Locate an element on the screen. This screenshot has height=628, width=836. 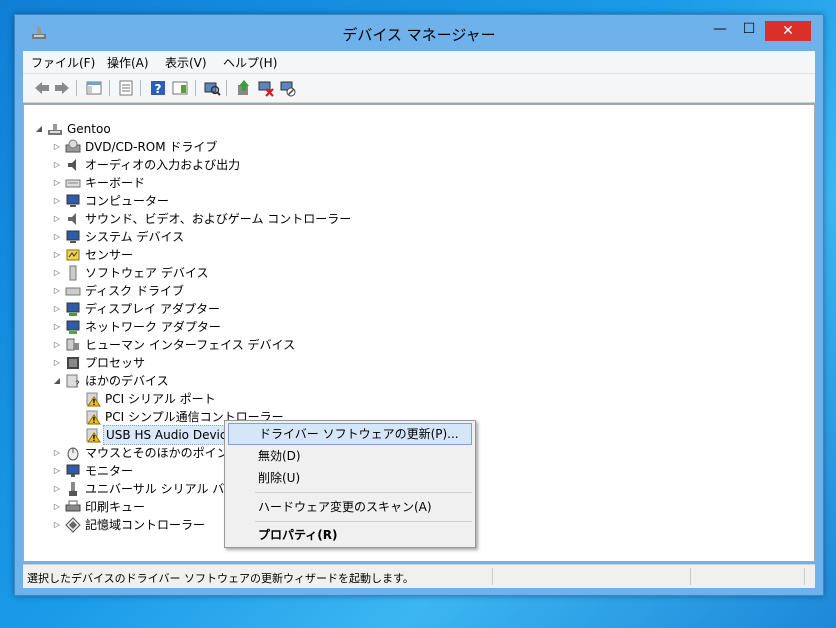
hid-icon is located at coordinates (72, 344).